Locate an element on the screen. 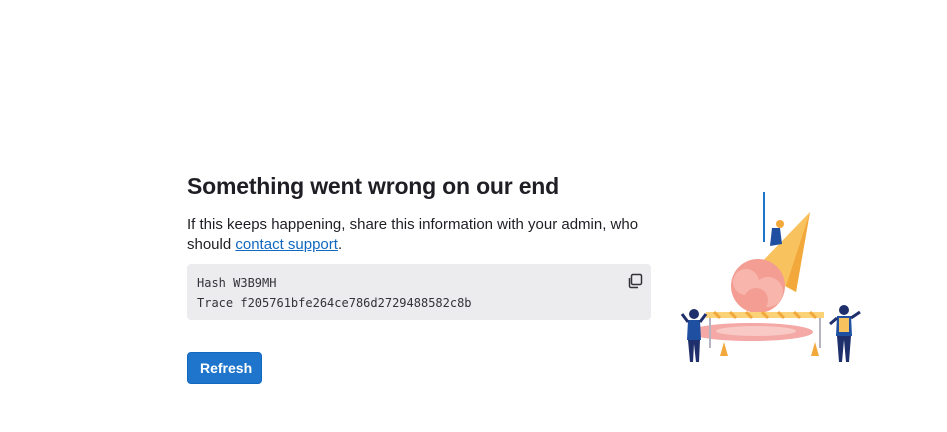 The image size is (947, 432). traffic-cone-left is located at coordinates (724, 349).